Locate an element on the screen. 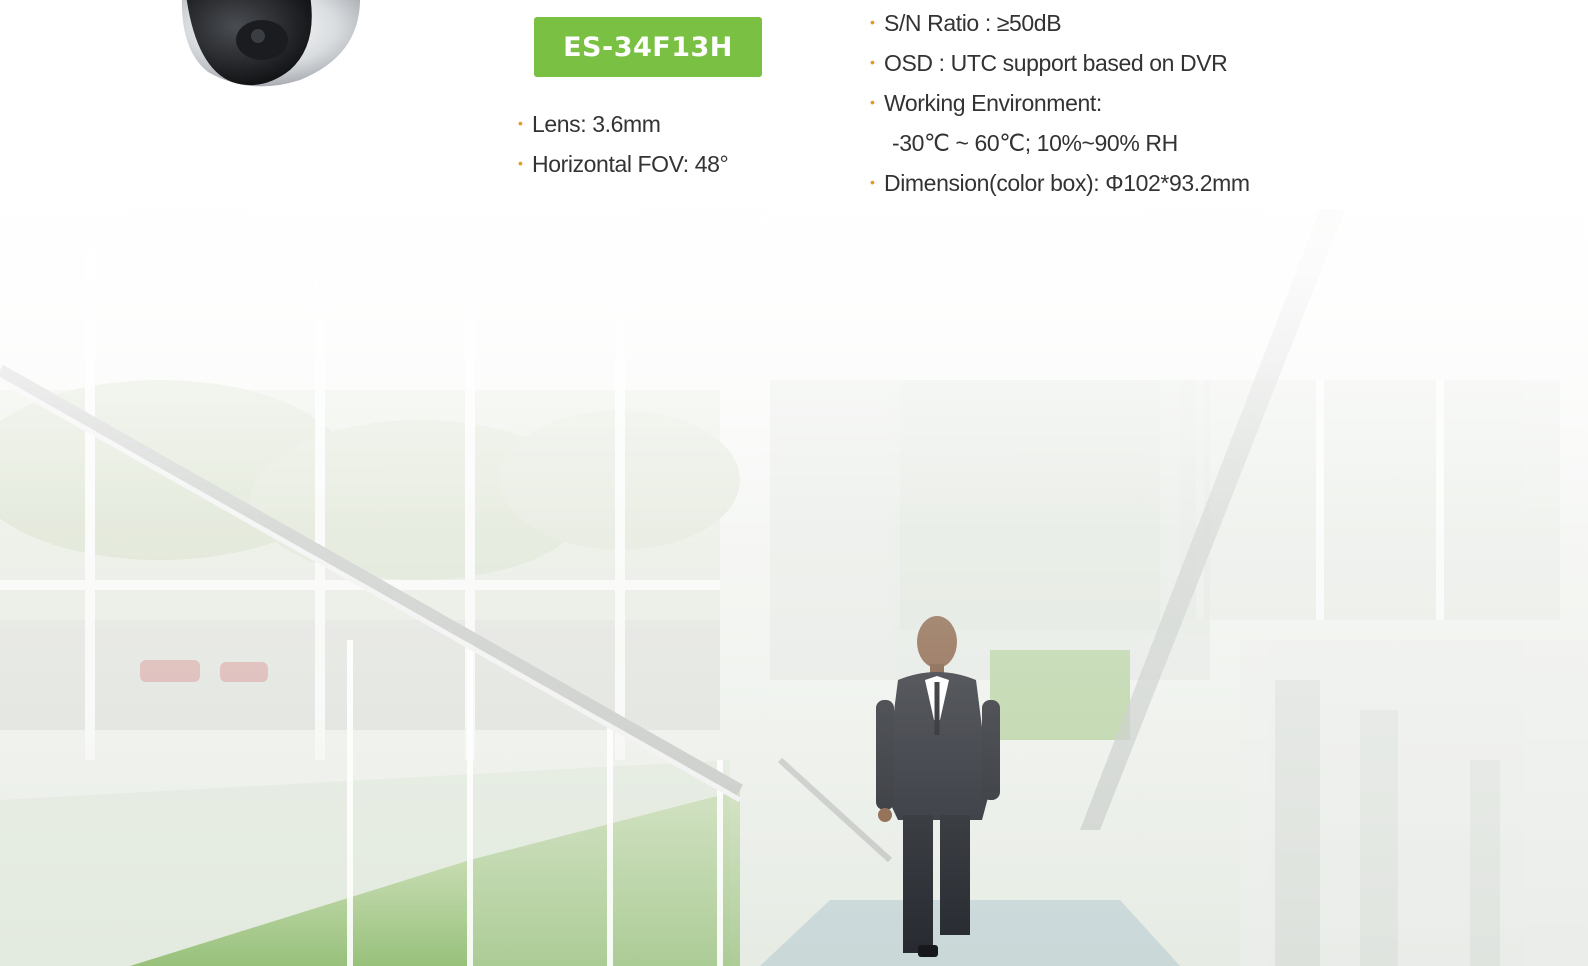  spec-item-environment-range: -30℃ ~ 60℃; 10%~90% RH is located at coordinates (1035, 143).